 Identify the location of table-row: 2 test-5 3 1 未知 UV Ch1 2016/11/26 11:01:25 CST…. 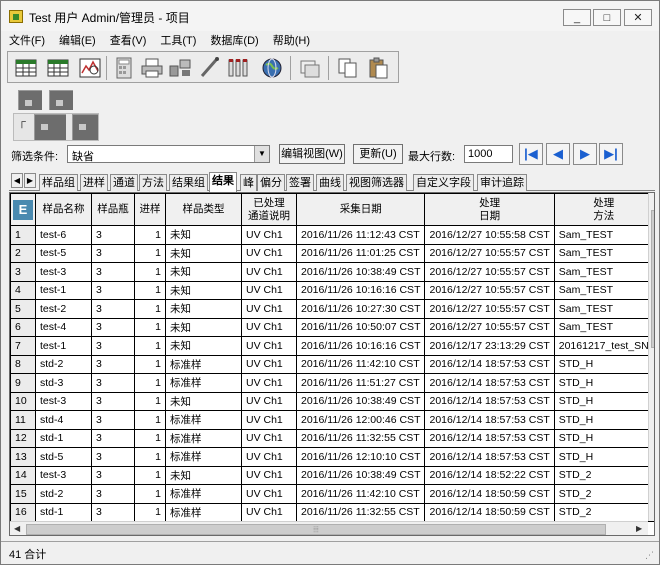
(332, 253).